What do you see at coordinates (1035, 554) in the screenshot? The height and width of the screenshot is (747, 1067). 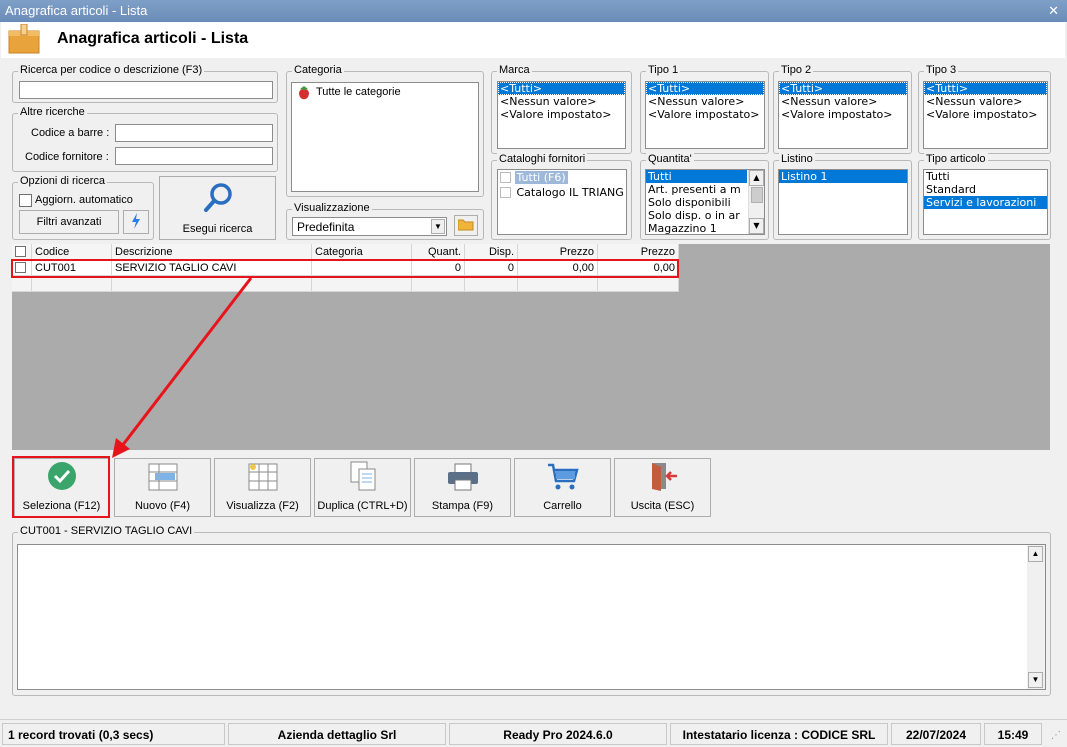 I see `scroll-up-icon: ▲` at bounding box center [1035, 554].